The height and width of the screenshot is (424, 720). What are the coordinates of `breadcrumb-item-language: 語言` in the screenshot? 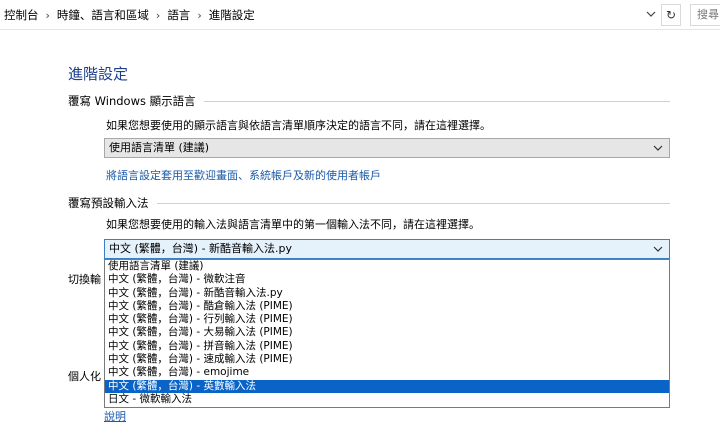 It's located at (178, 15).